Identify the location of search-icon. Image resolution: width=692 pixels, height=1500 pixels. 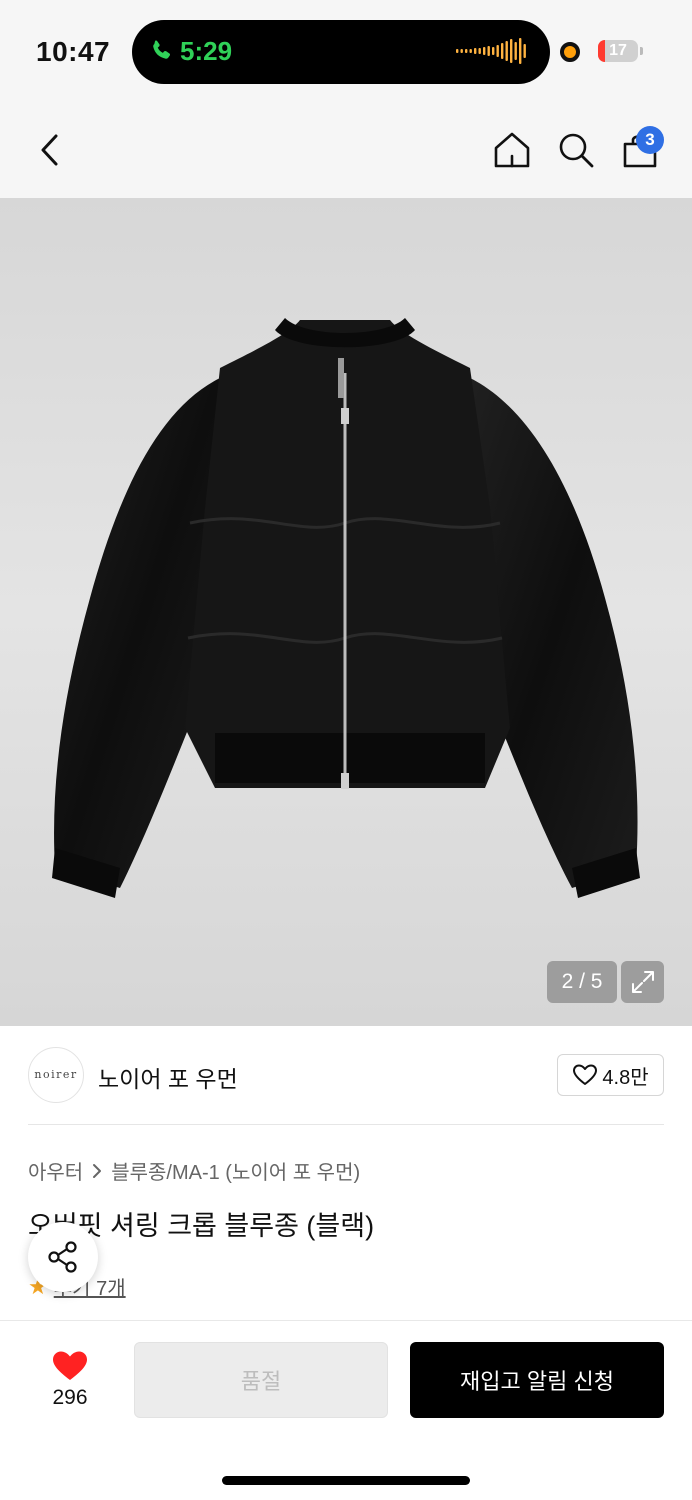
(576, 150).